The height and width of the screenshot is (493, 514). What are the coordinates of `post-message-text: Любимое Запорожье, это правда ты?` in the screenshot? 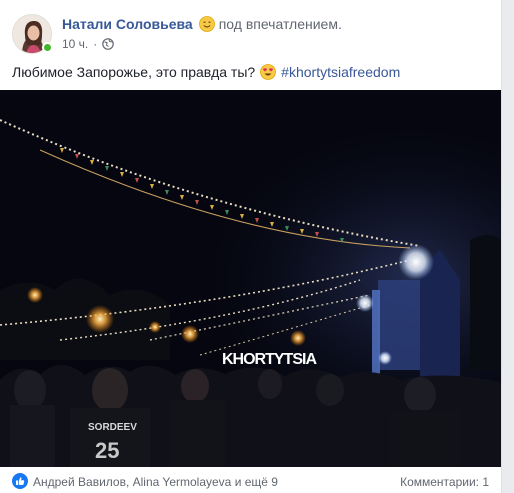 It's located at (134, 72).